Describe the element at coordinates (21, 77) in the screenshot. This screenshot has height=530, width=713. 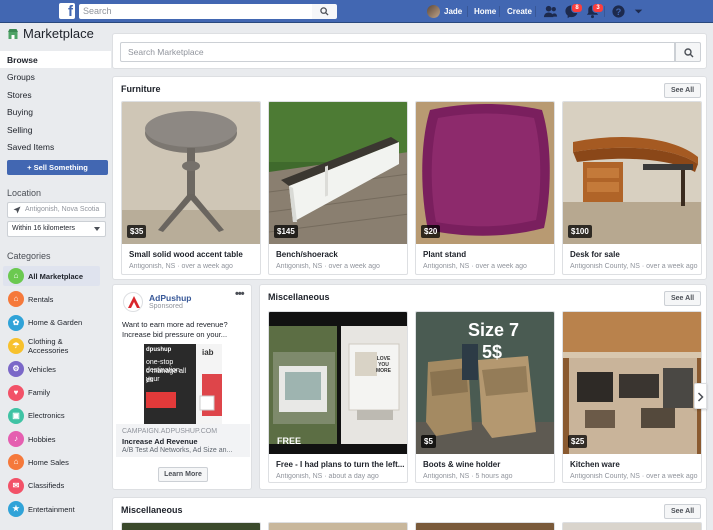
I see `sidebar-item-groups: Groups` at that location.